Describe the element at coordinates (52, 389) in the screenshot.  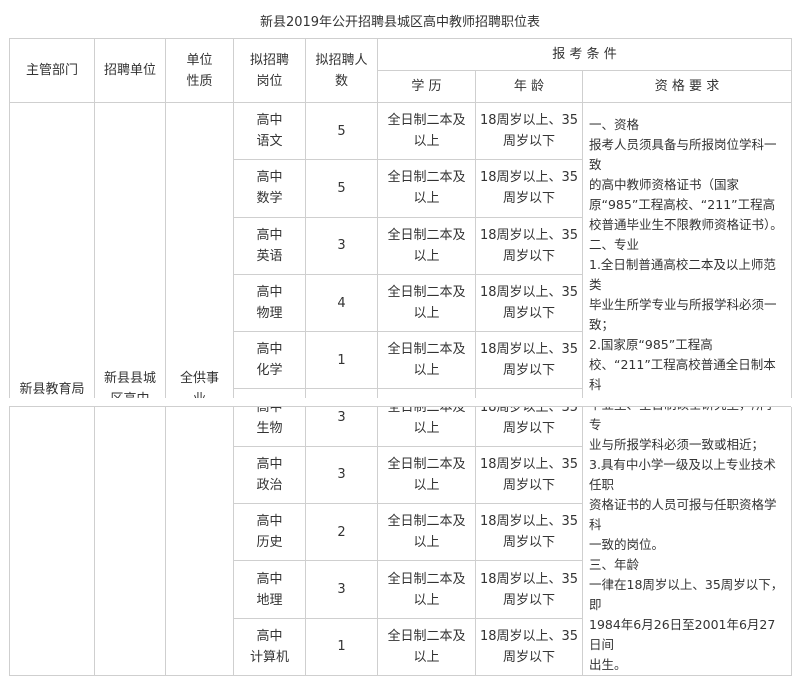
I see `cell-dept: 新县教育局` at that location.